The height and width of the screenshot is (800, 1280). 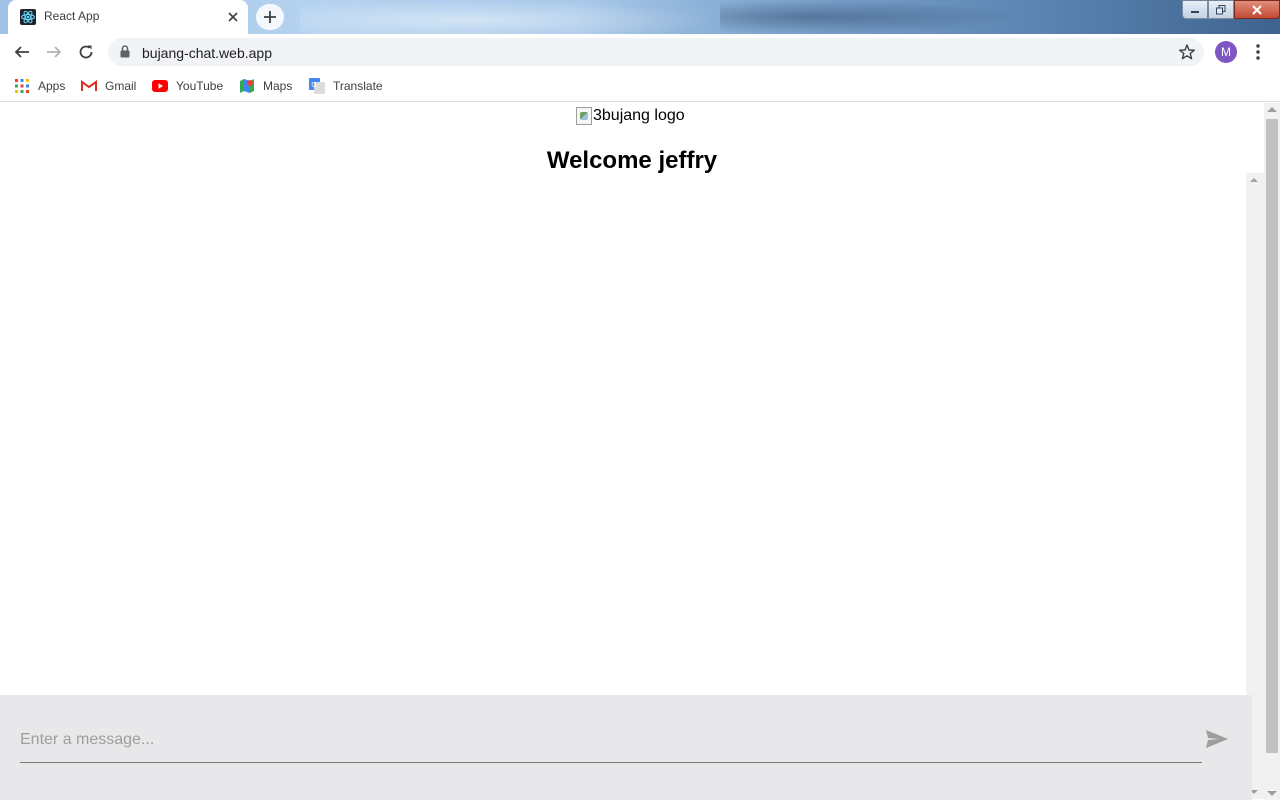 I want to click on bookmark-label: Maps, so click(x=278, y=86).